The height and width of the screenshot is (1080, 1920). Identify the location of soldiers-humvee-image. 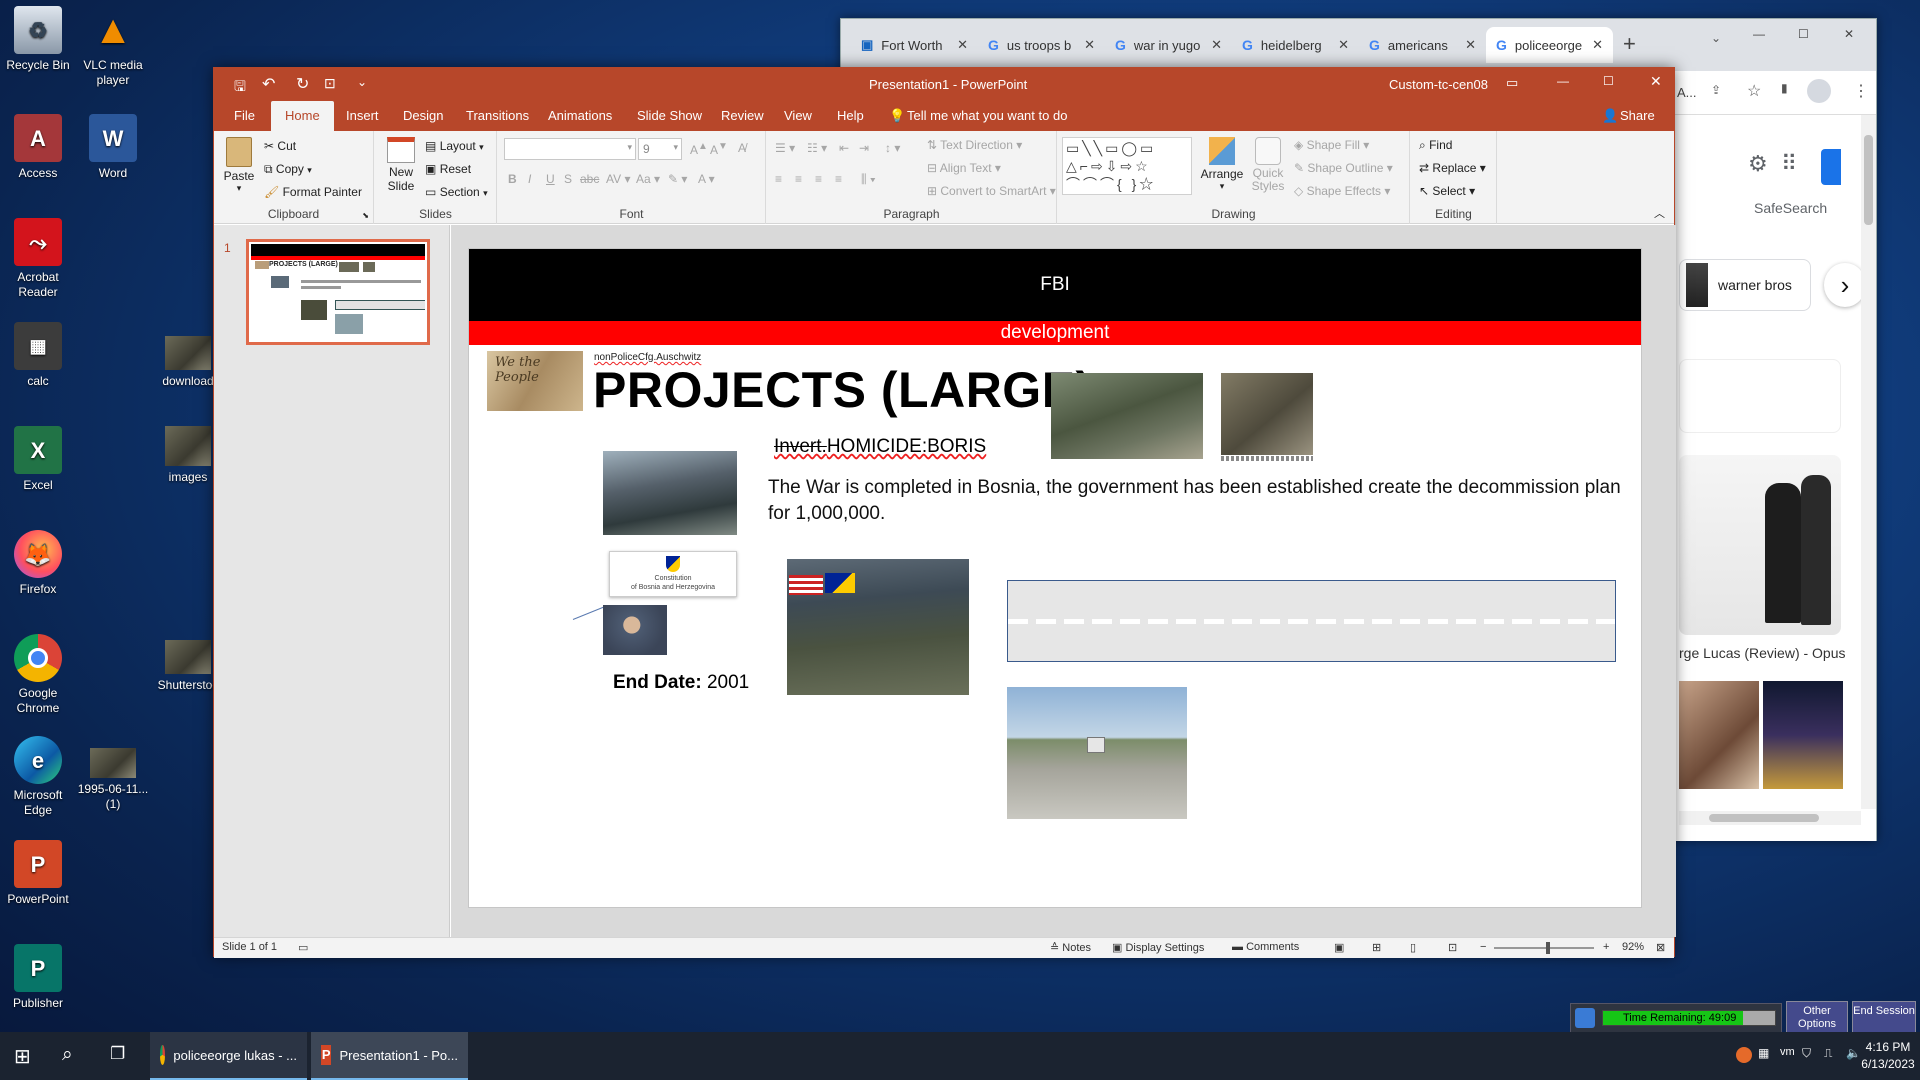
(1127, 416).